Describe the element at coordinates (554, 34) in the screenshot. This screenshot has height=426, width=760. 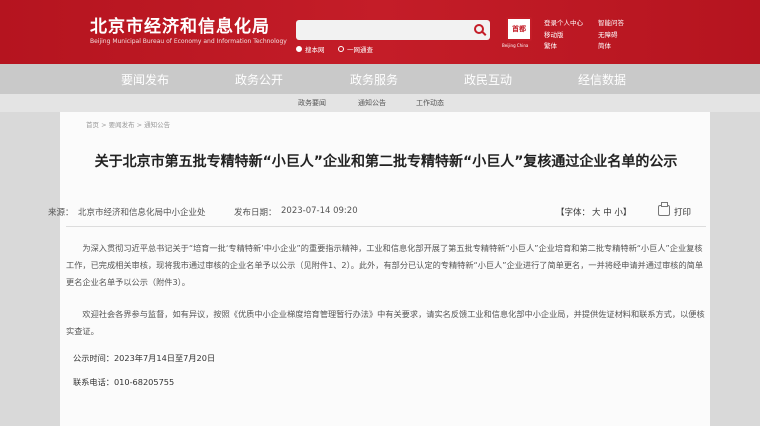
I see `mobile-link: 移动版` at that location.